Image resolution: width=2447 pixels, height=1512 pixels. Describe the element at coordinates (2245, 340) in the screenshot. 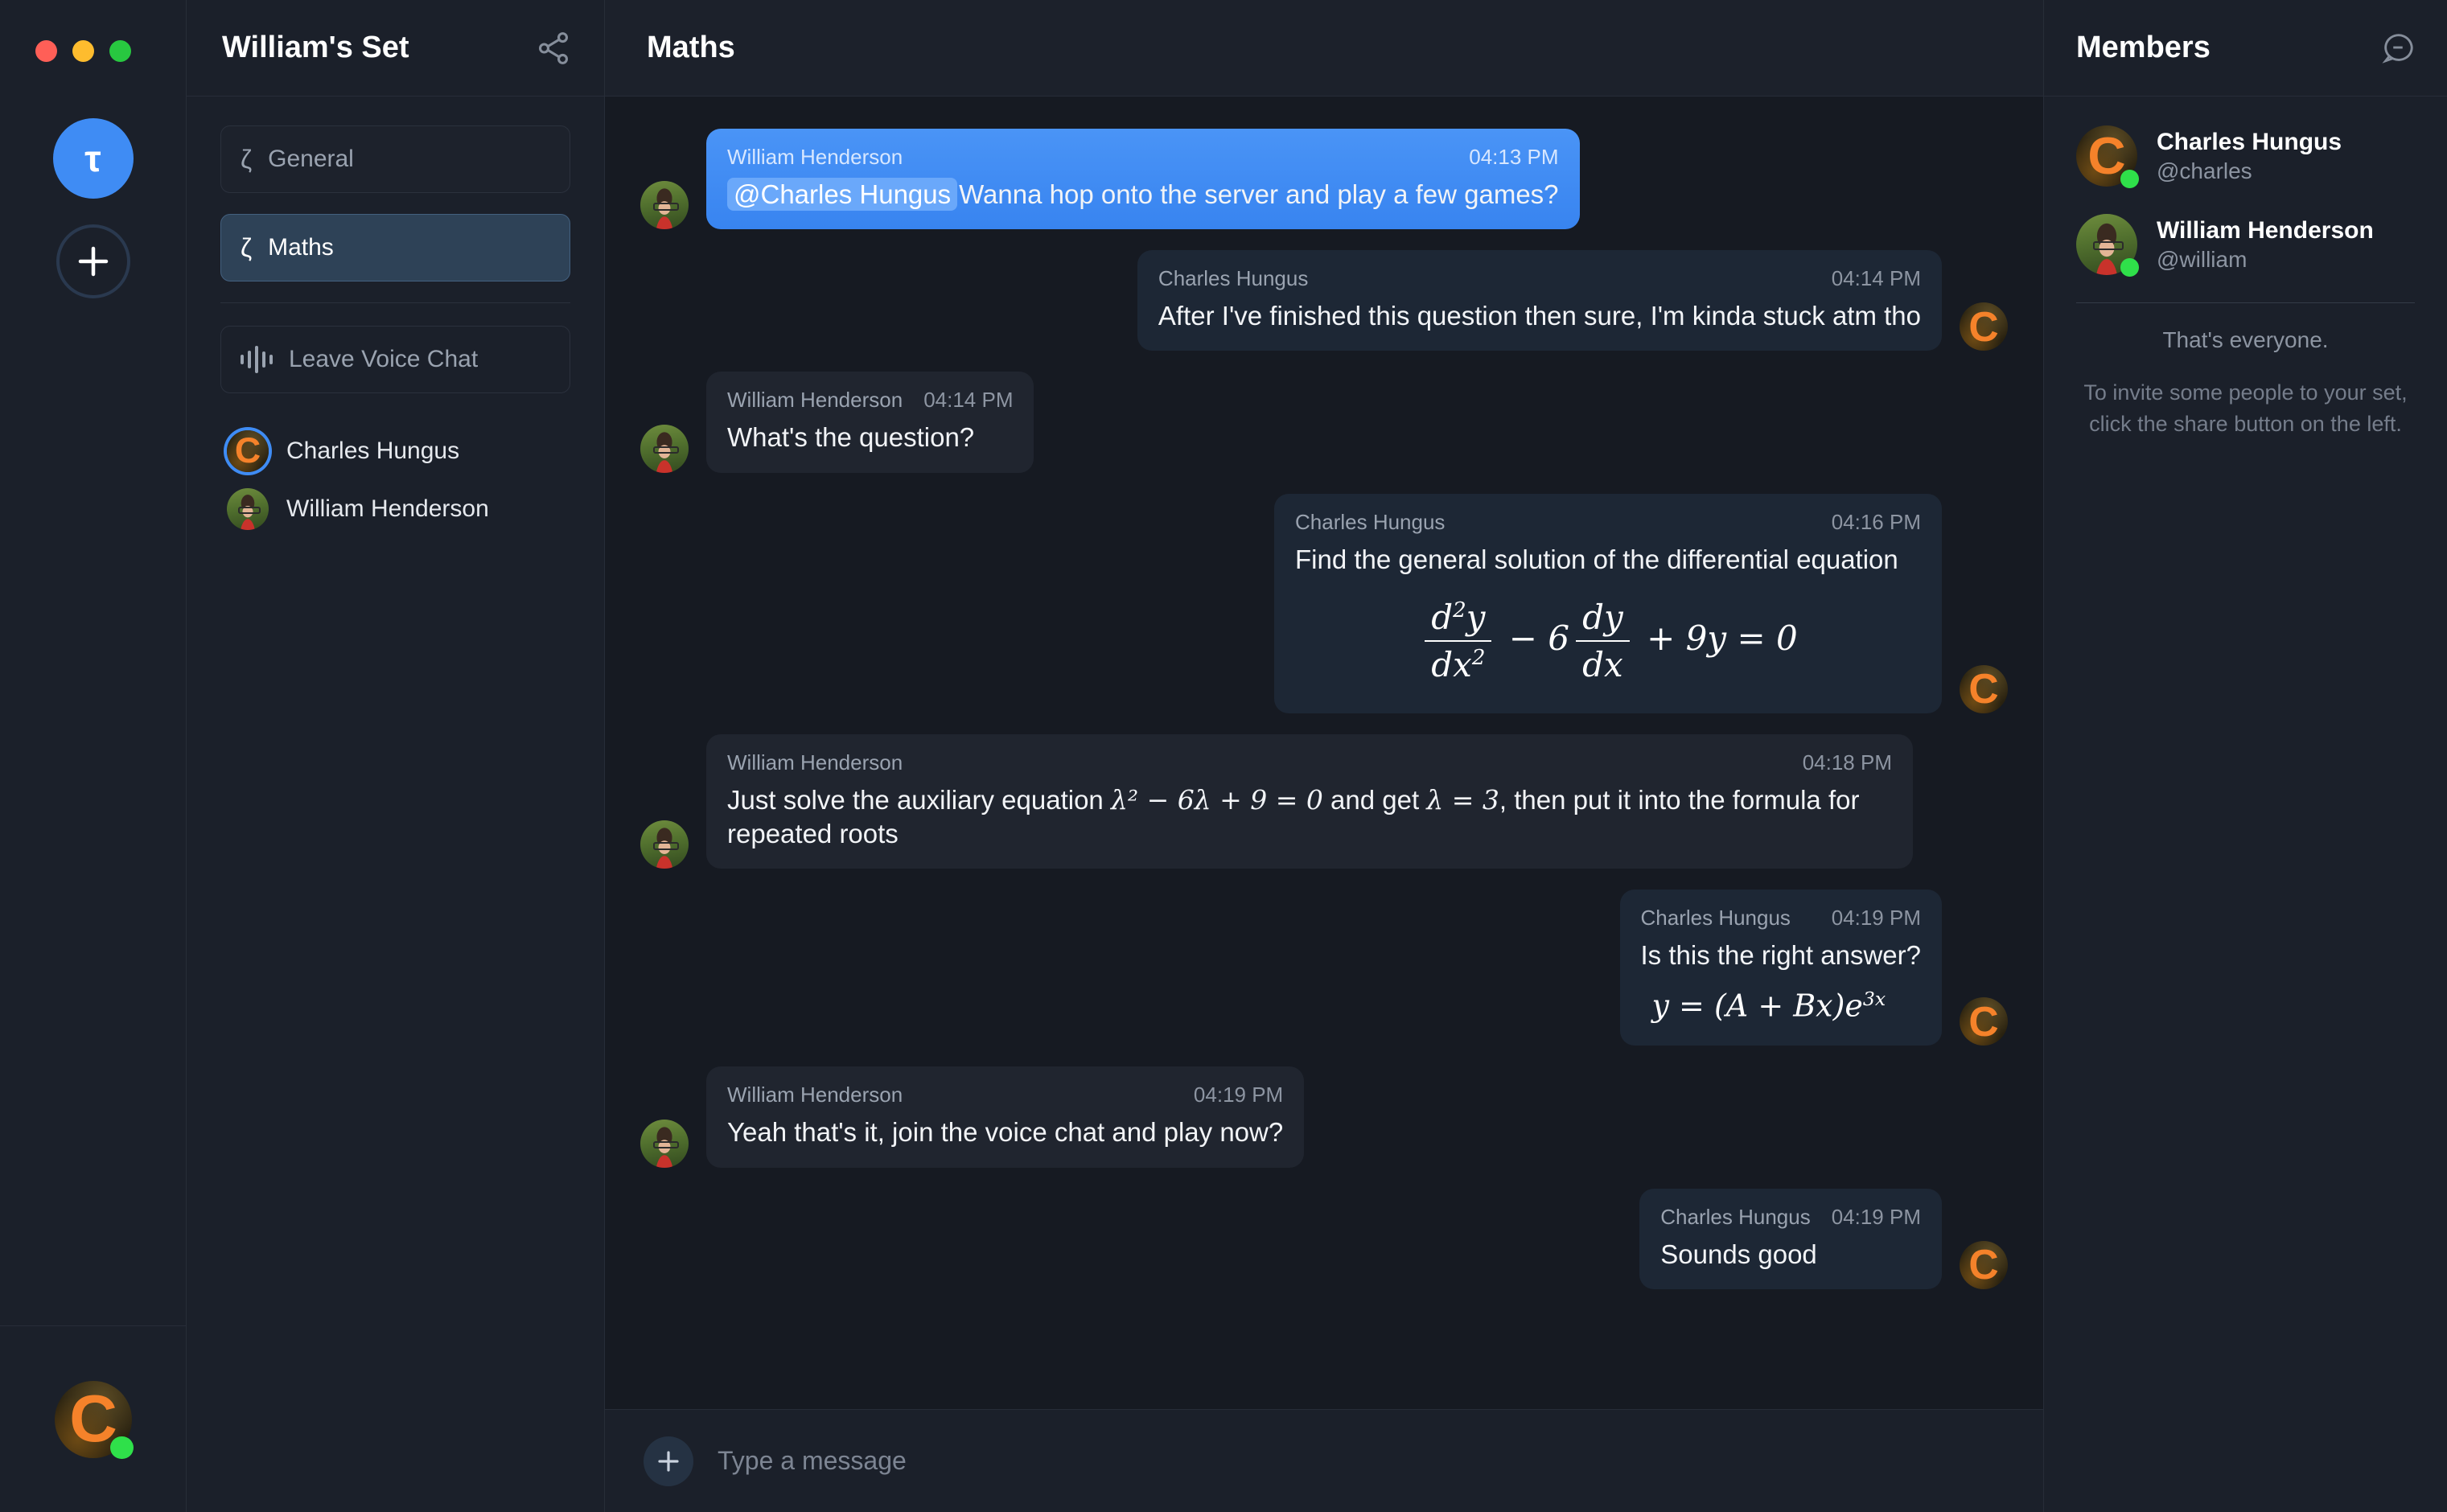

I see `everyone-note: That's everyone.` at that location.